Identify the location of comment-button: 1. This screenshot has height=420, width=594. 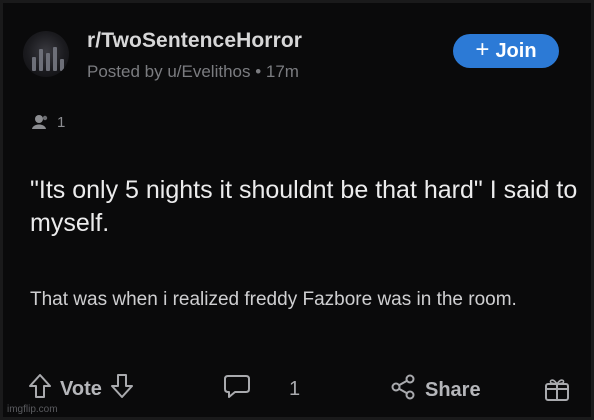
(261, 389).